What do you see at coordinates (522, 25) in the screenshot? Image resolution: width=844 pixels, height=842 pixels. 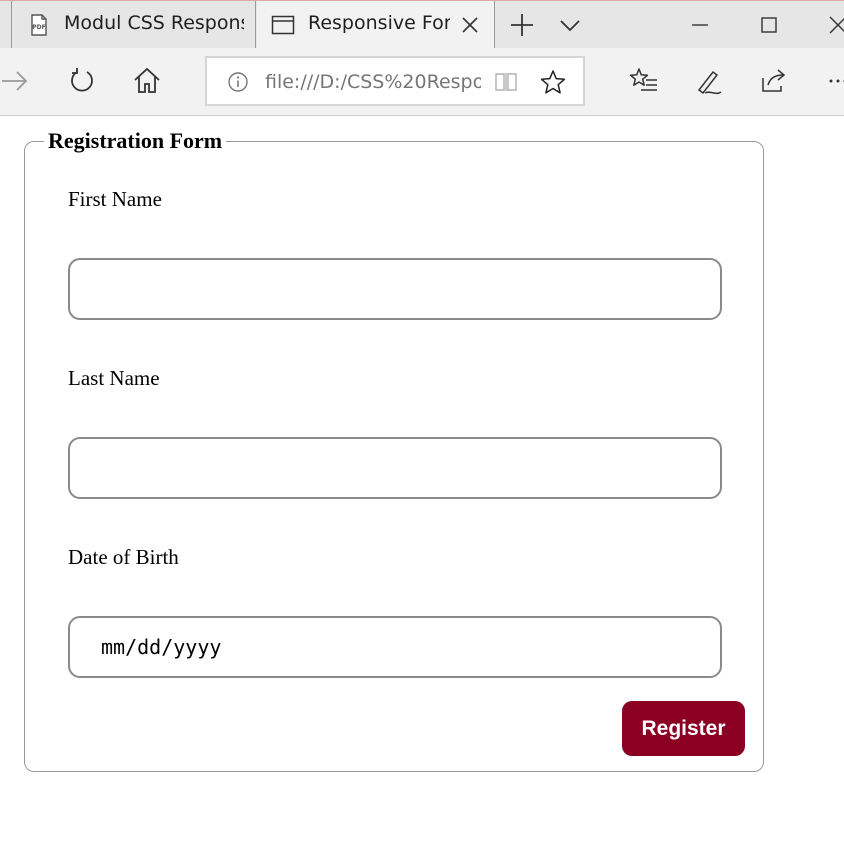 I see `new-tab-icon` at bounding box center [522, 25].